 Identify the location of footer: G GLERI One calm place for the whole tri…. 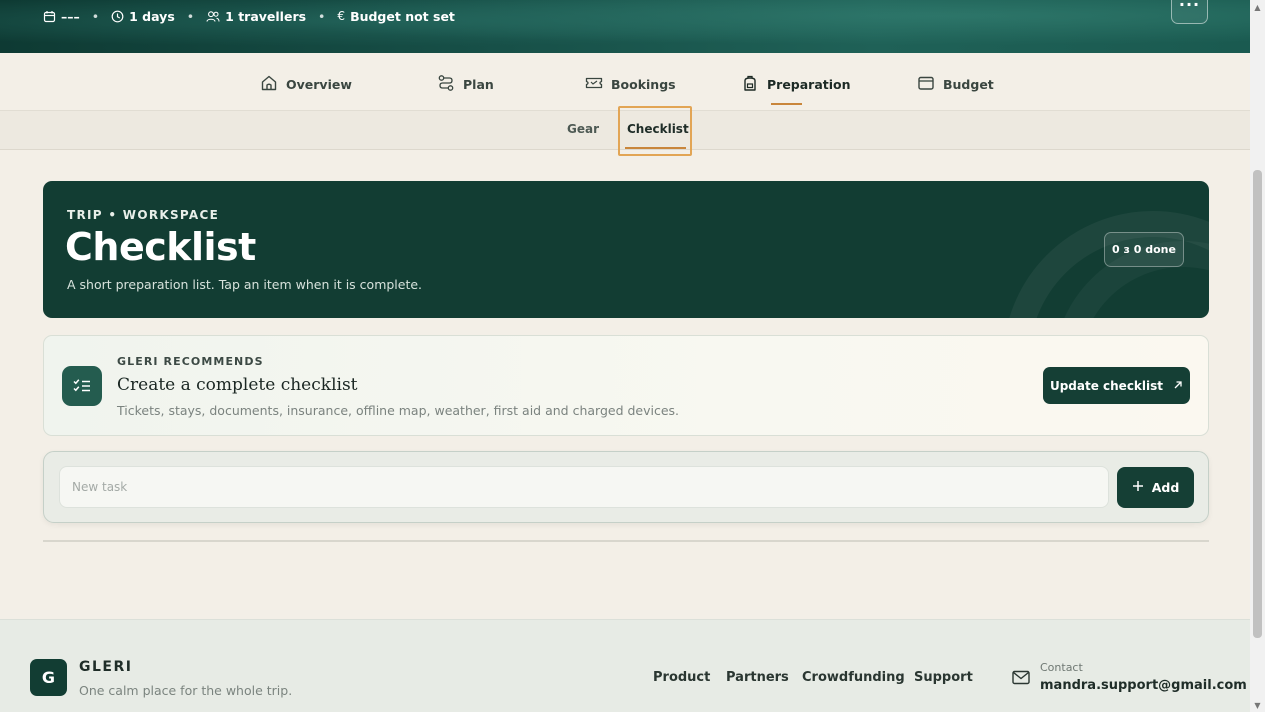
(625, 665).